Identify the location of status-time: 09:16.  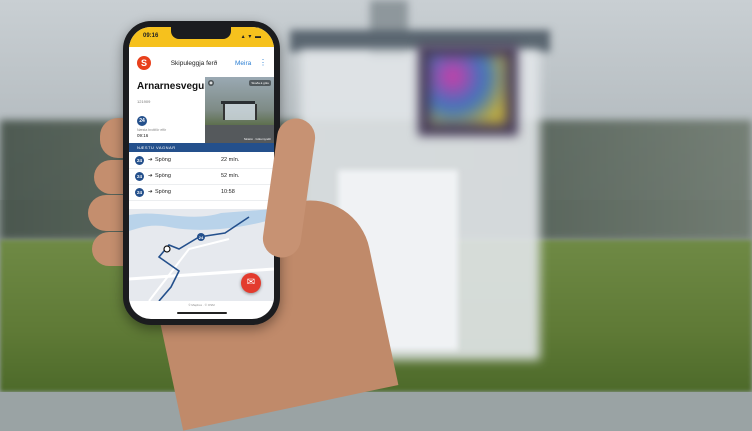
(151, 36).